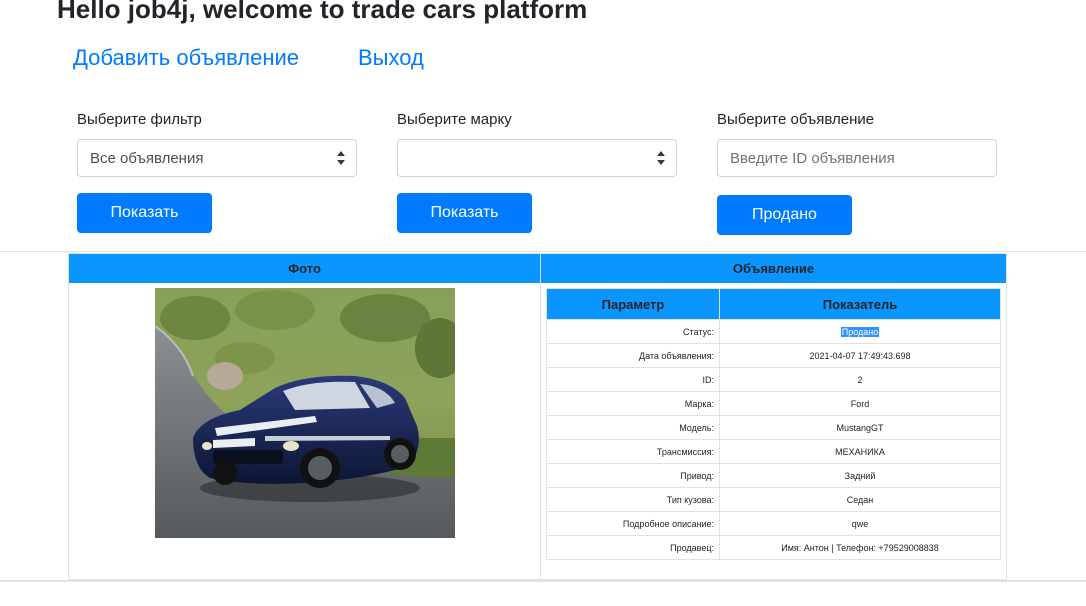 Image resolution: width=1086 pixels, height=606 pixels. I want to click on brand-label: Выберите марку, so click(454, 119).